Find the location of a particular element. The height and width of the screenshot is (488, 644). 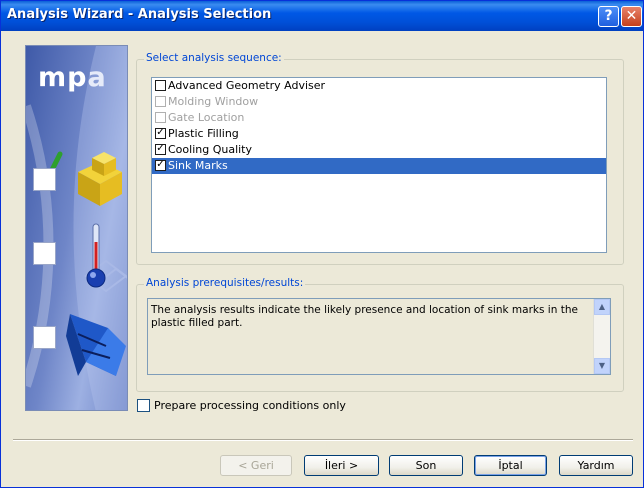

back-button: < Geri is located at coordinates (256, 465).